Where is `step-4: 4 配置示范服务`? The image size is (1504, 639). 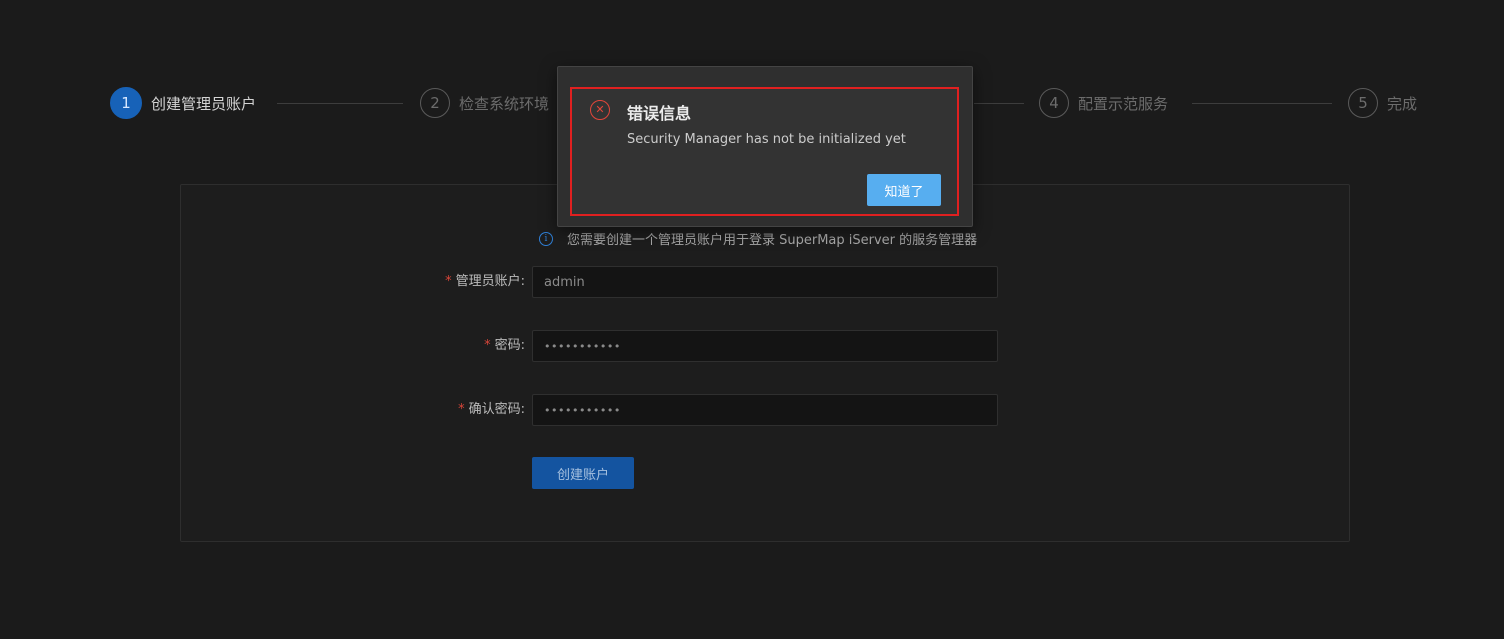
step-4: 4 配置示范服务 is located at coordinates (1103, 103).